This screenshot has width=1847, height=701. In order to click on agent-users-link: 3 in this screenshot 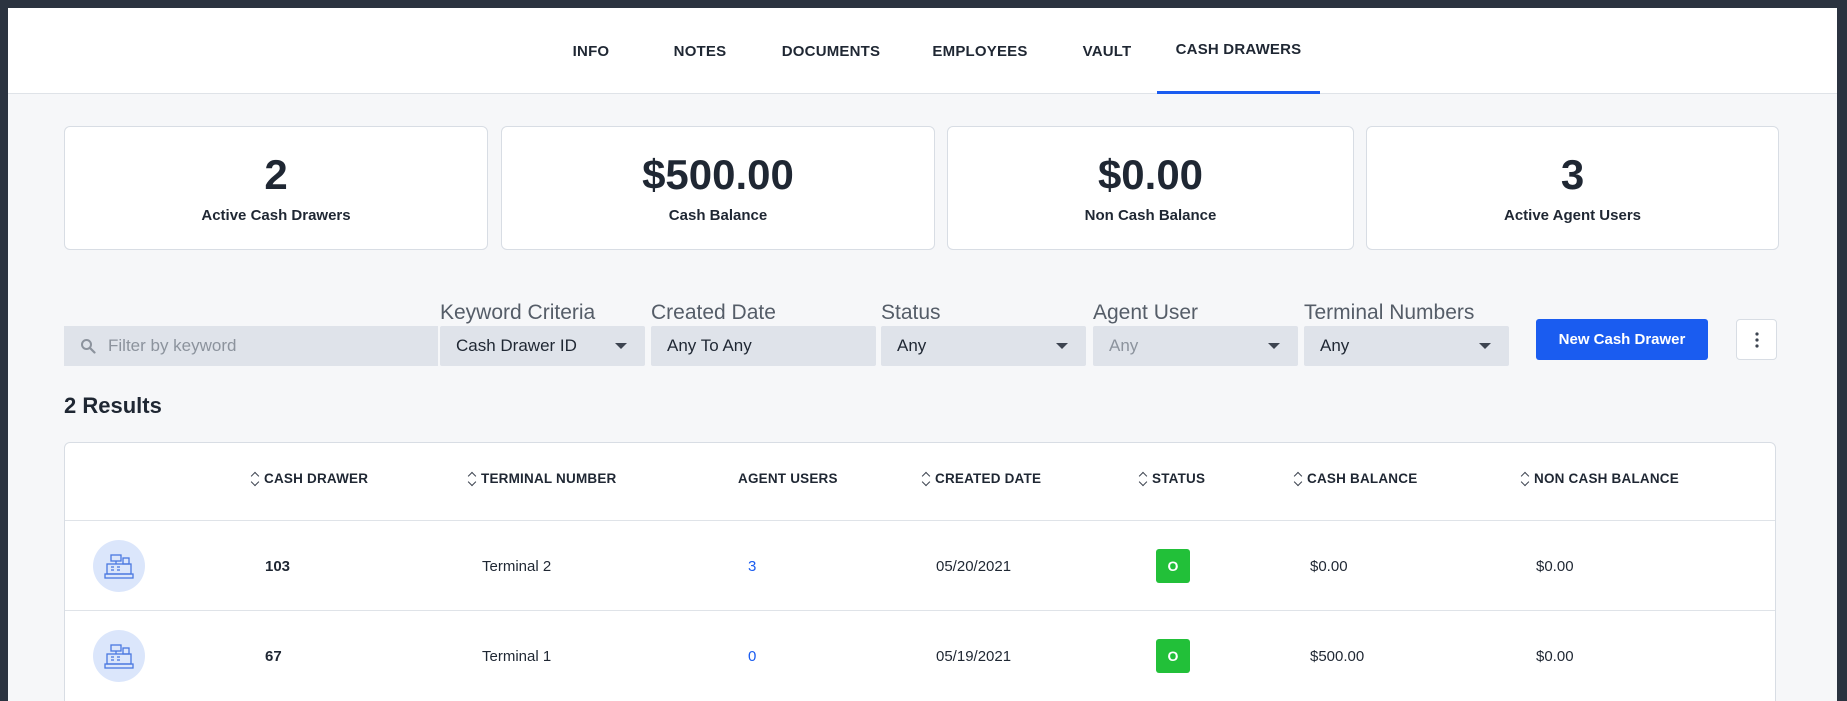, I will do `click(752, 566)`.